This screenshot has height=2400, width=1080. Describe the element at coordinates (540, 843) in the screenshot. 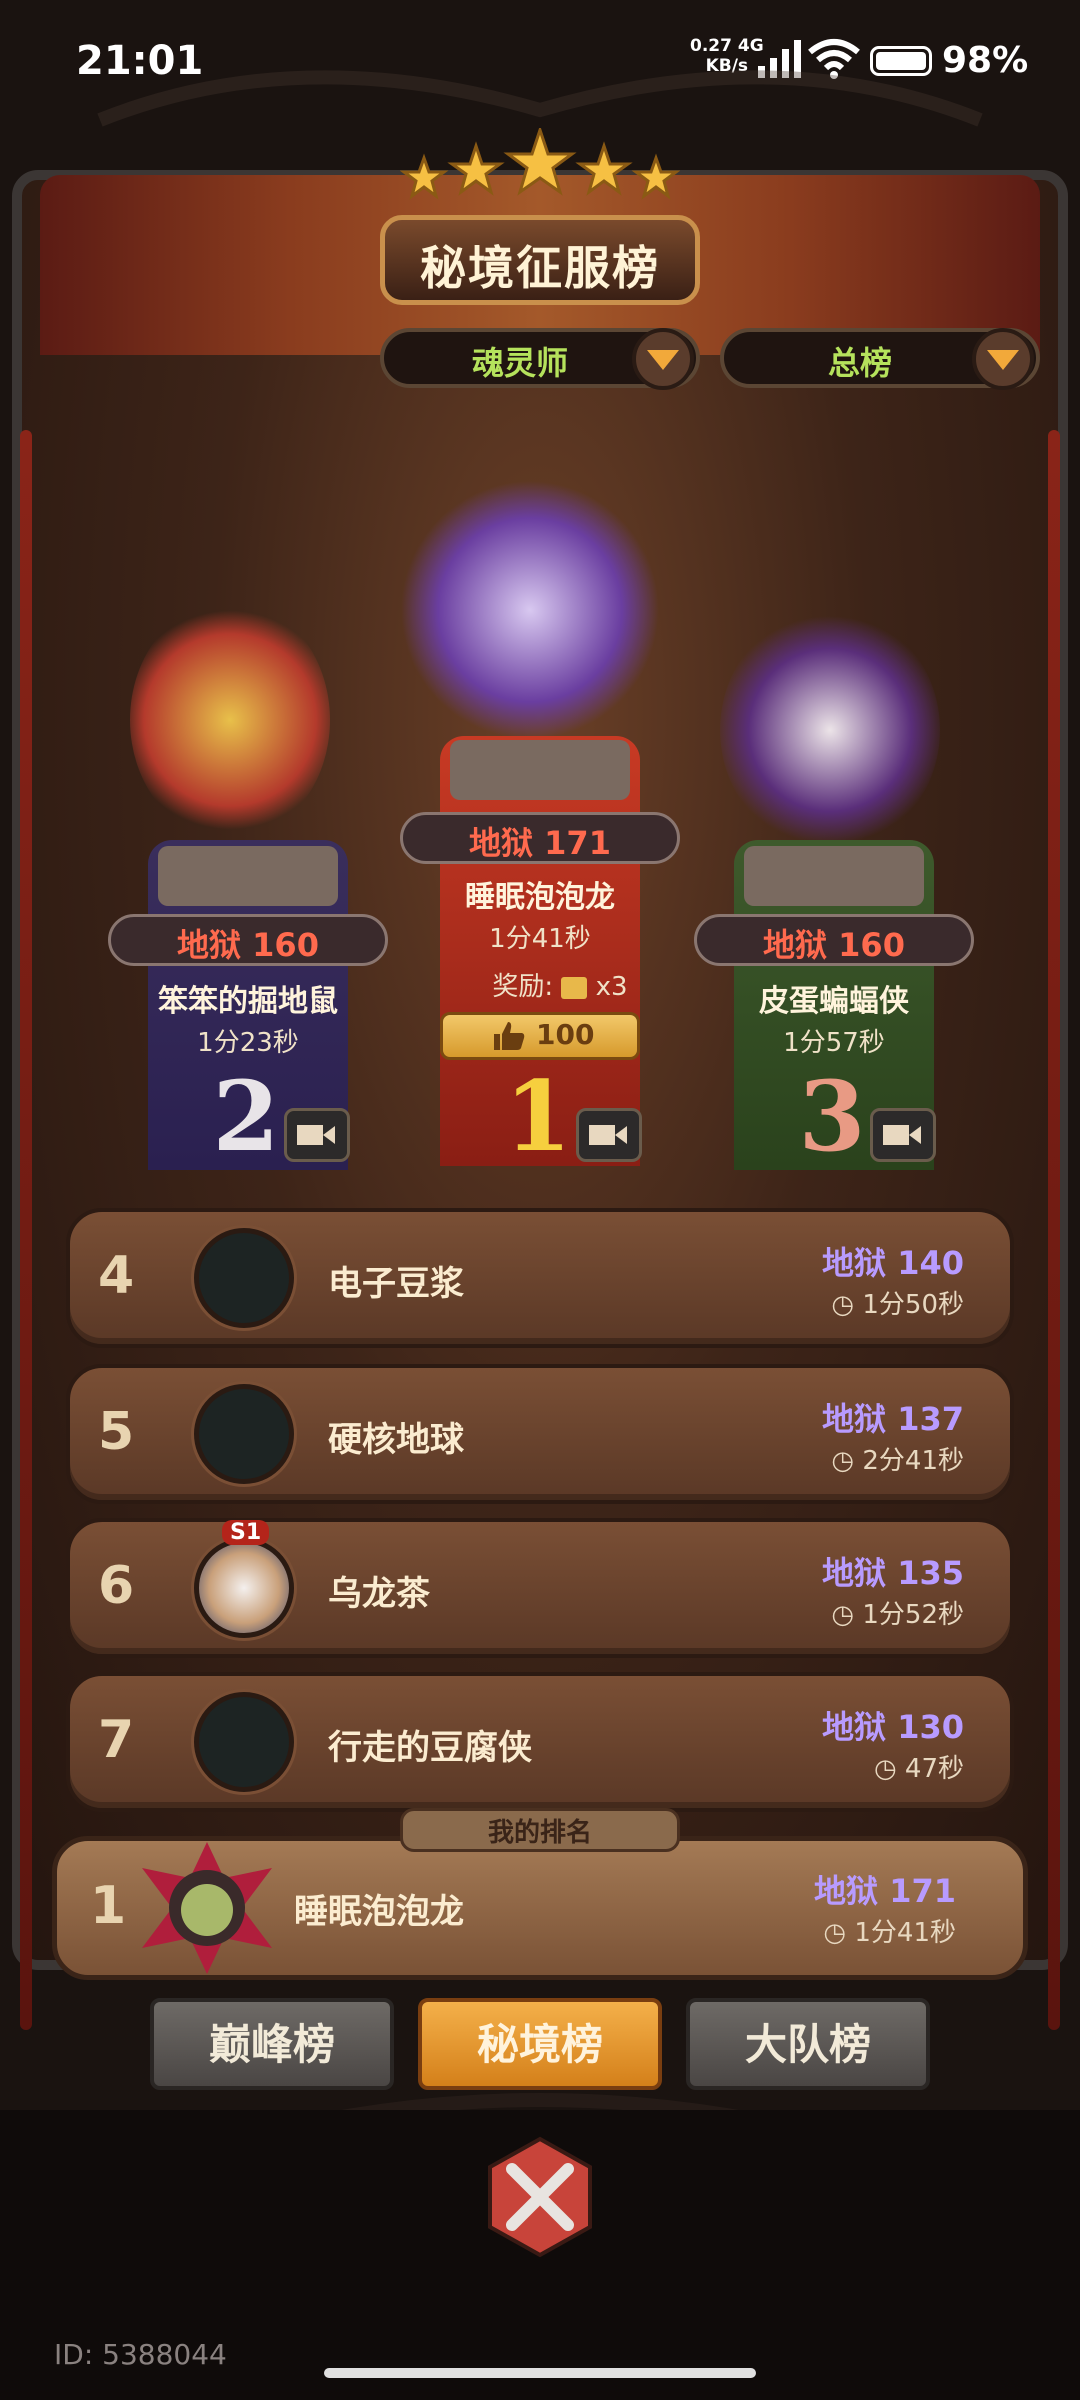

I see `podium-1-level: 地狱 171` at that location.